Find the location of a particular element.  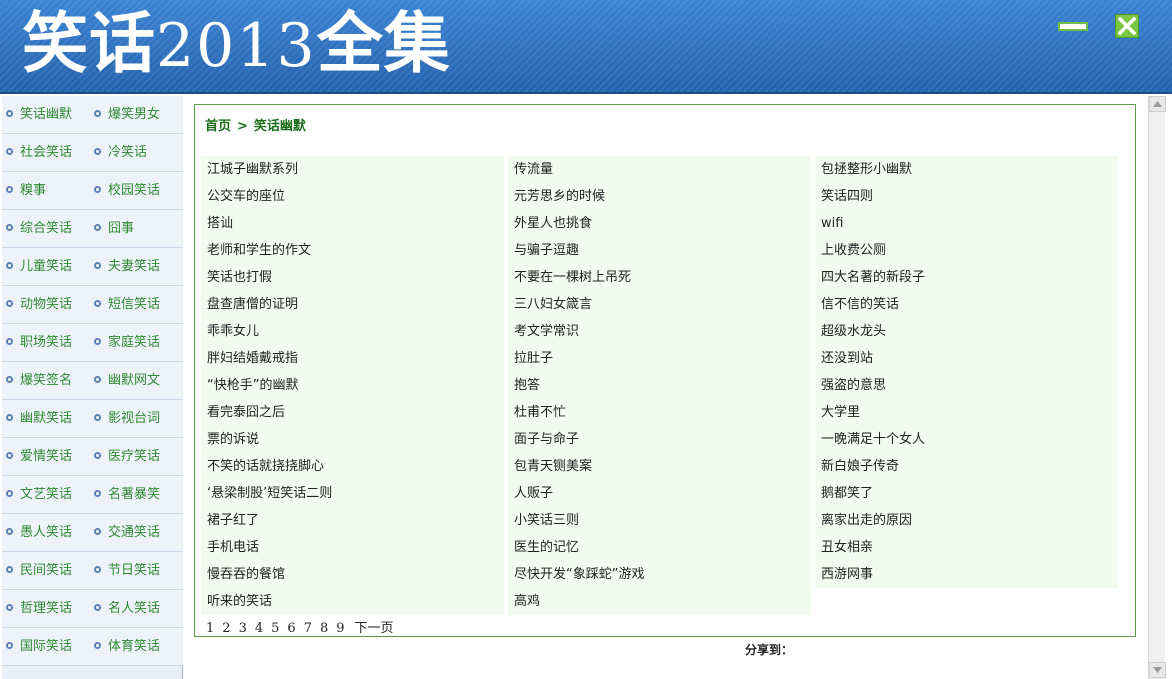

sidebar-category-link: 职场笑话 is located at coordinates (49, 342).